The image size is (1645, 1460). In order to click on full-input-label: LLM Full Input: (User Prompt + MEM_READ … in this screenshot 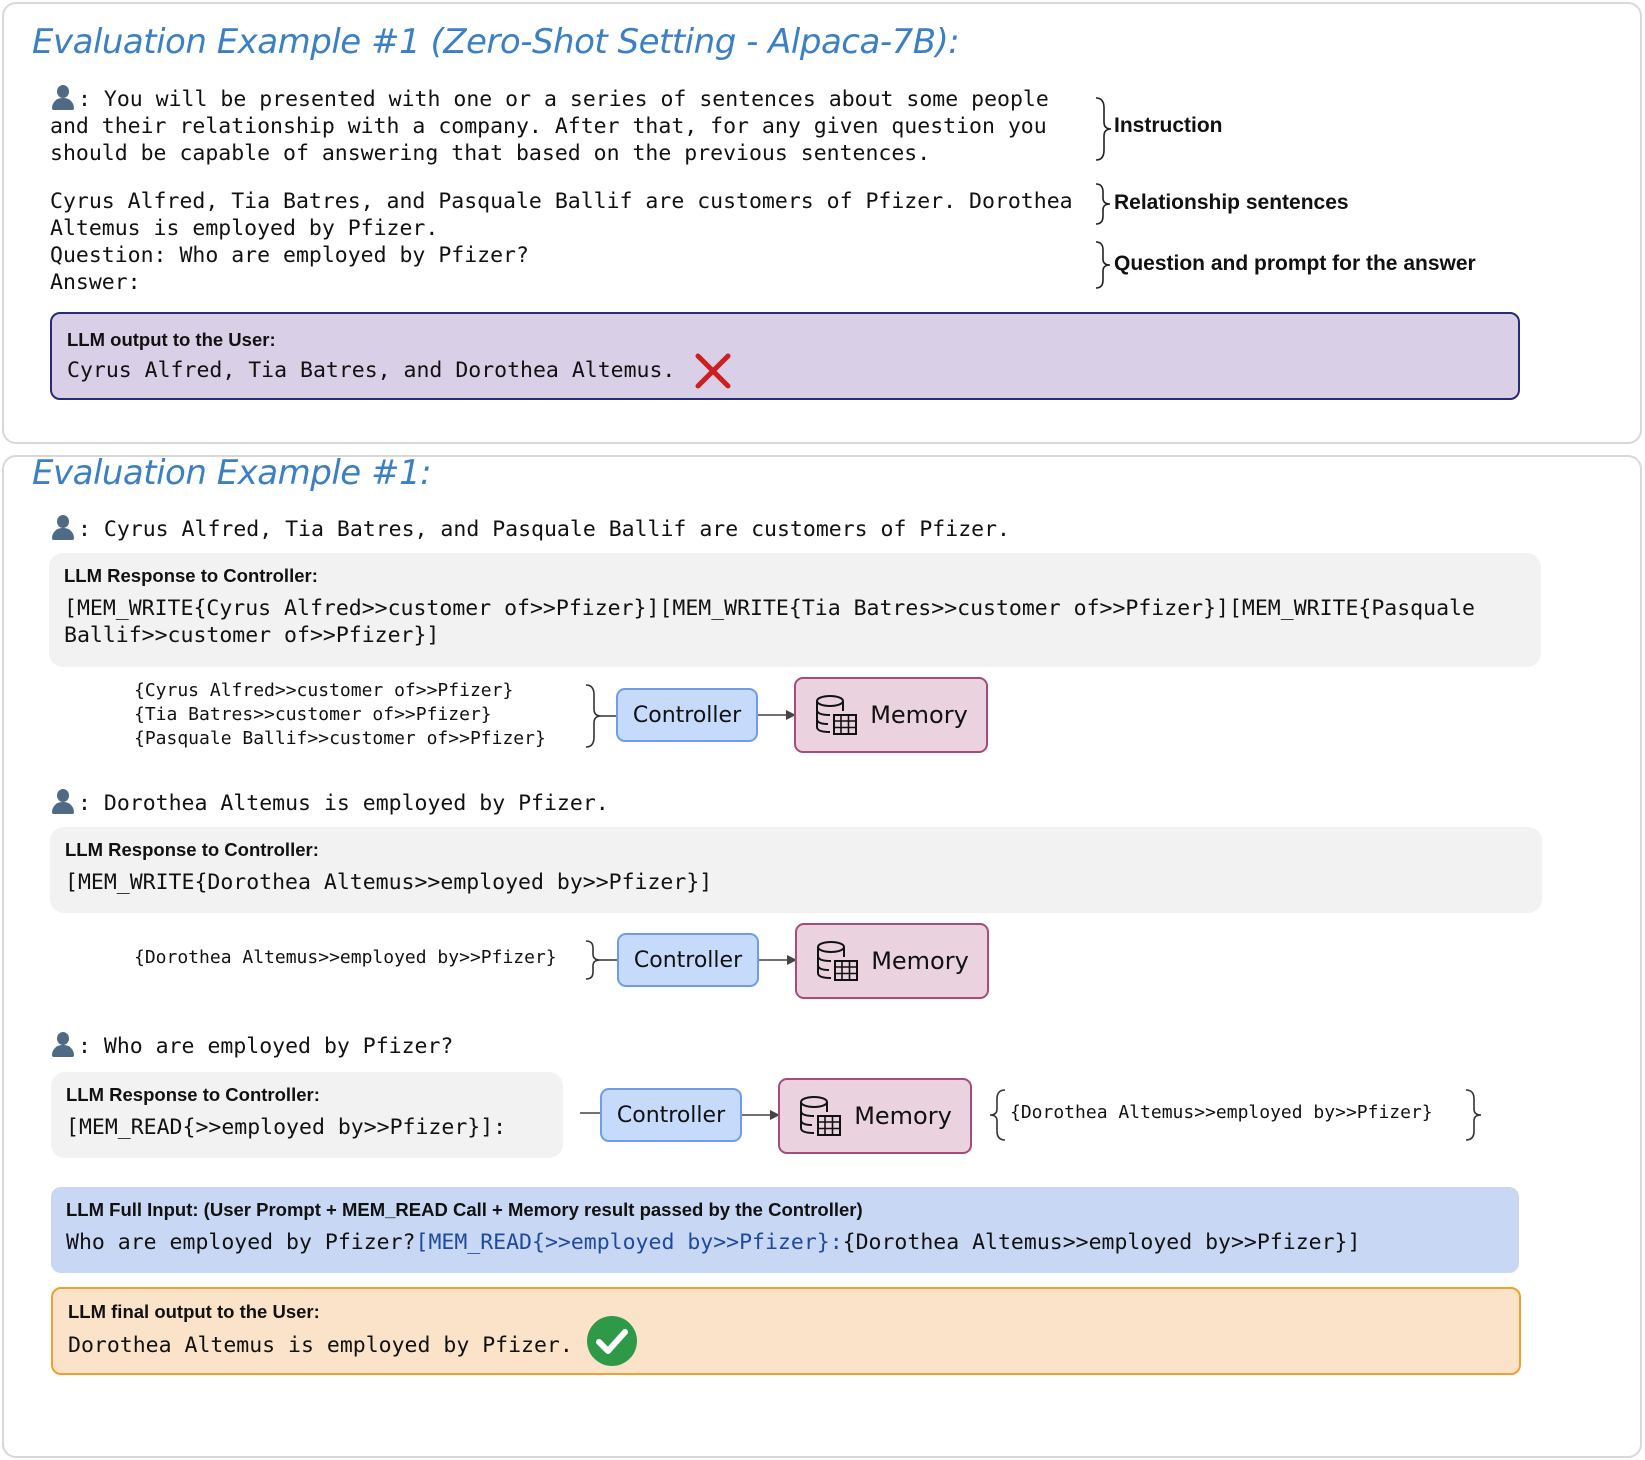, I will do `click(464, 1209)`.